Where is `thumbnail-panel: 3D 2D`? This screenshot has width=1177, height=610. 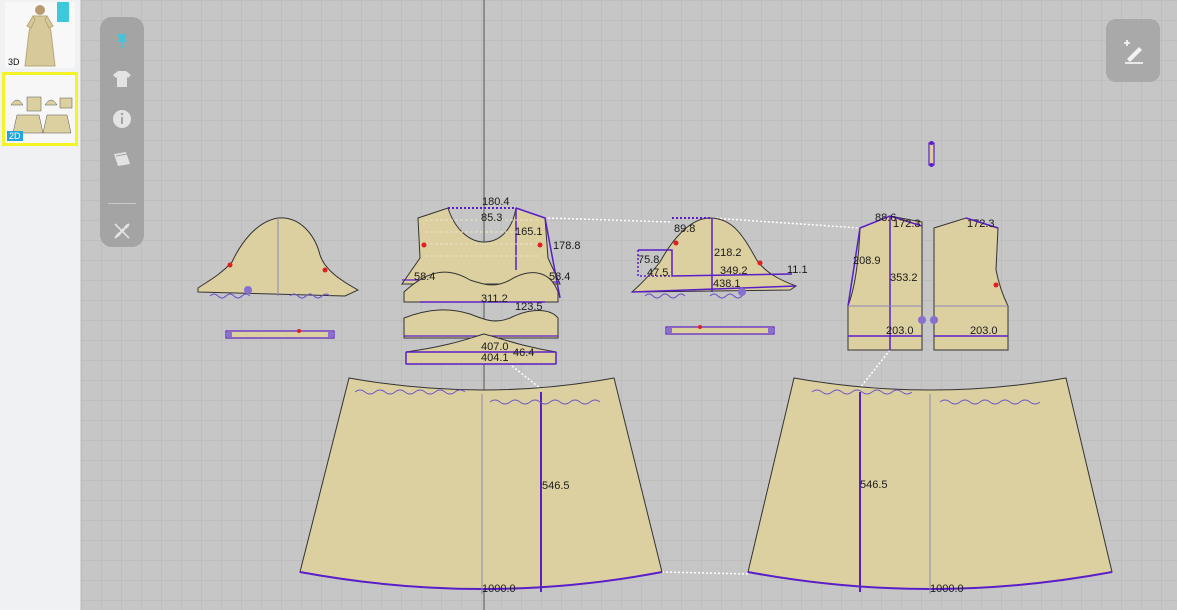 thumbnail-panel: 3D 2D is located at coordinates (40, 305).